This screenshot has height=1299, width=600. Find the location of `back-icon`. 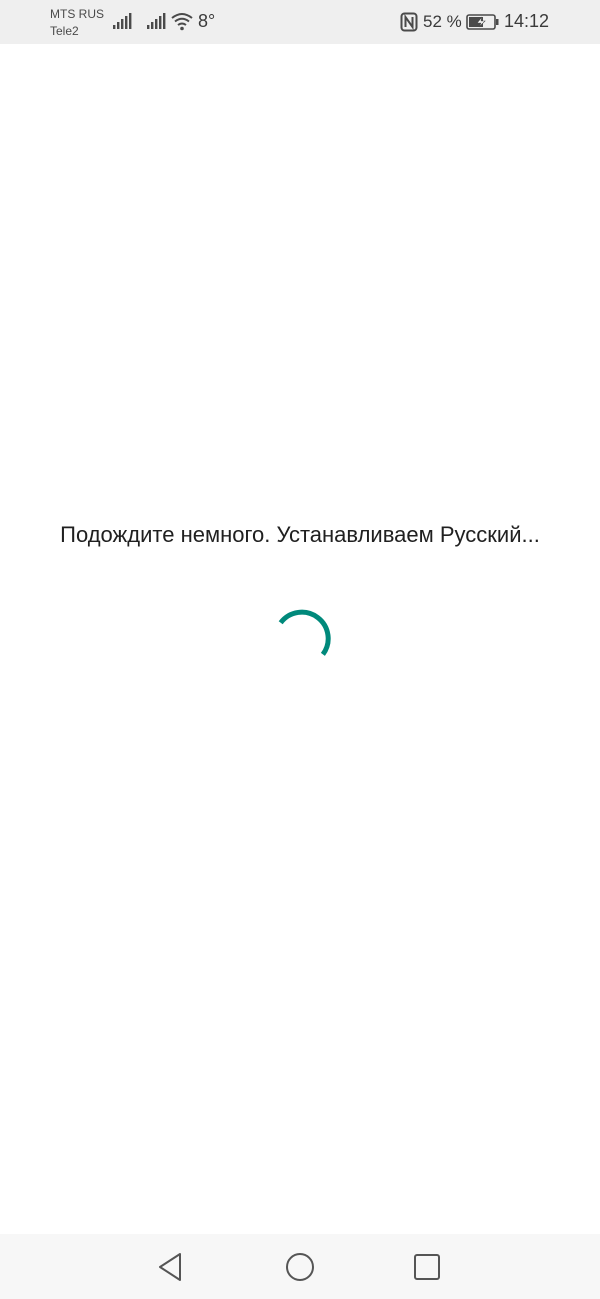

back-icon is located at coordinates (171, 1267).